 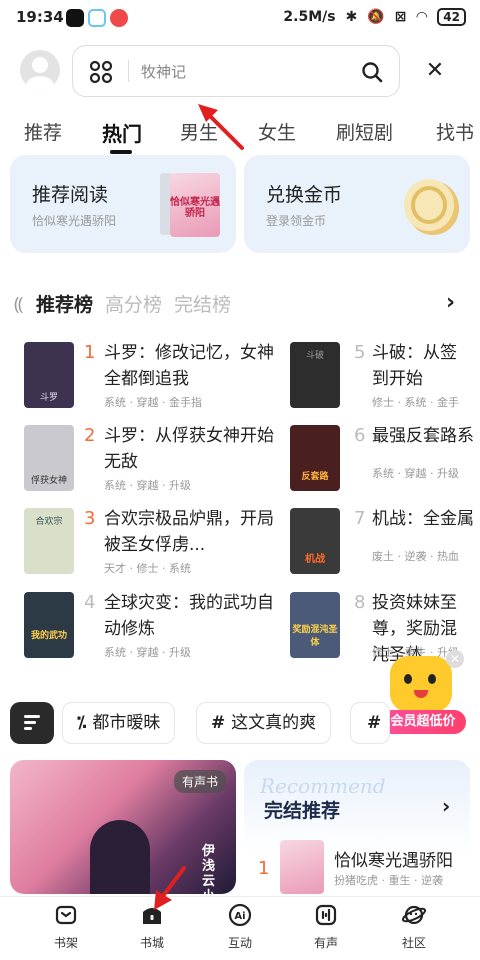 What do you see at coordinates (64, 303) in the screenshot?
I see `rank-tab-recommend: 推荐榜` at bounding box center [64, 303].